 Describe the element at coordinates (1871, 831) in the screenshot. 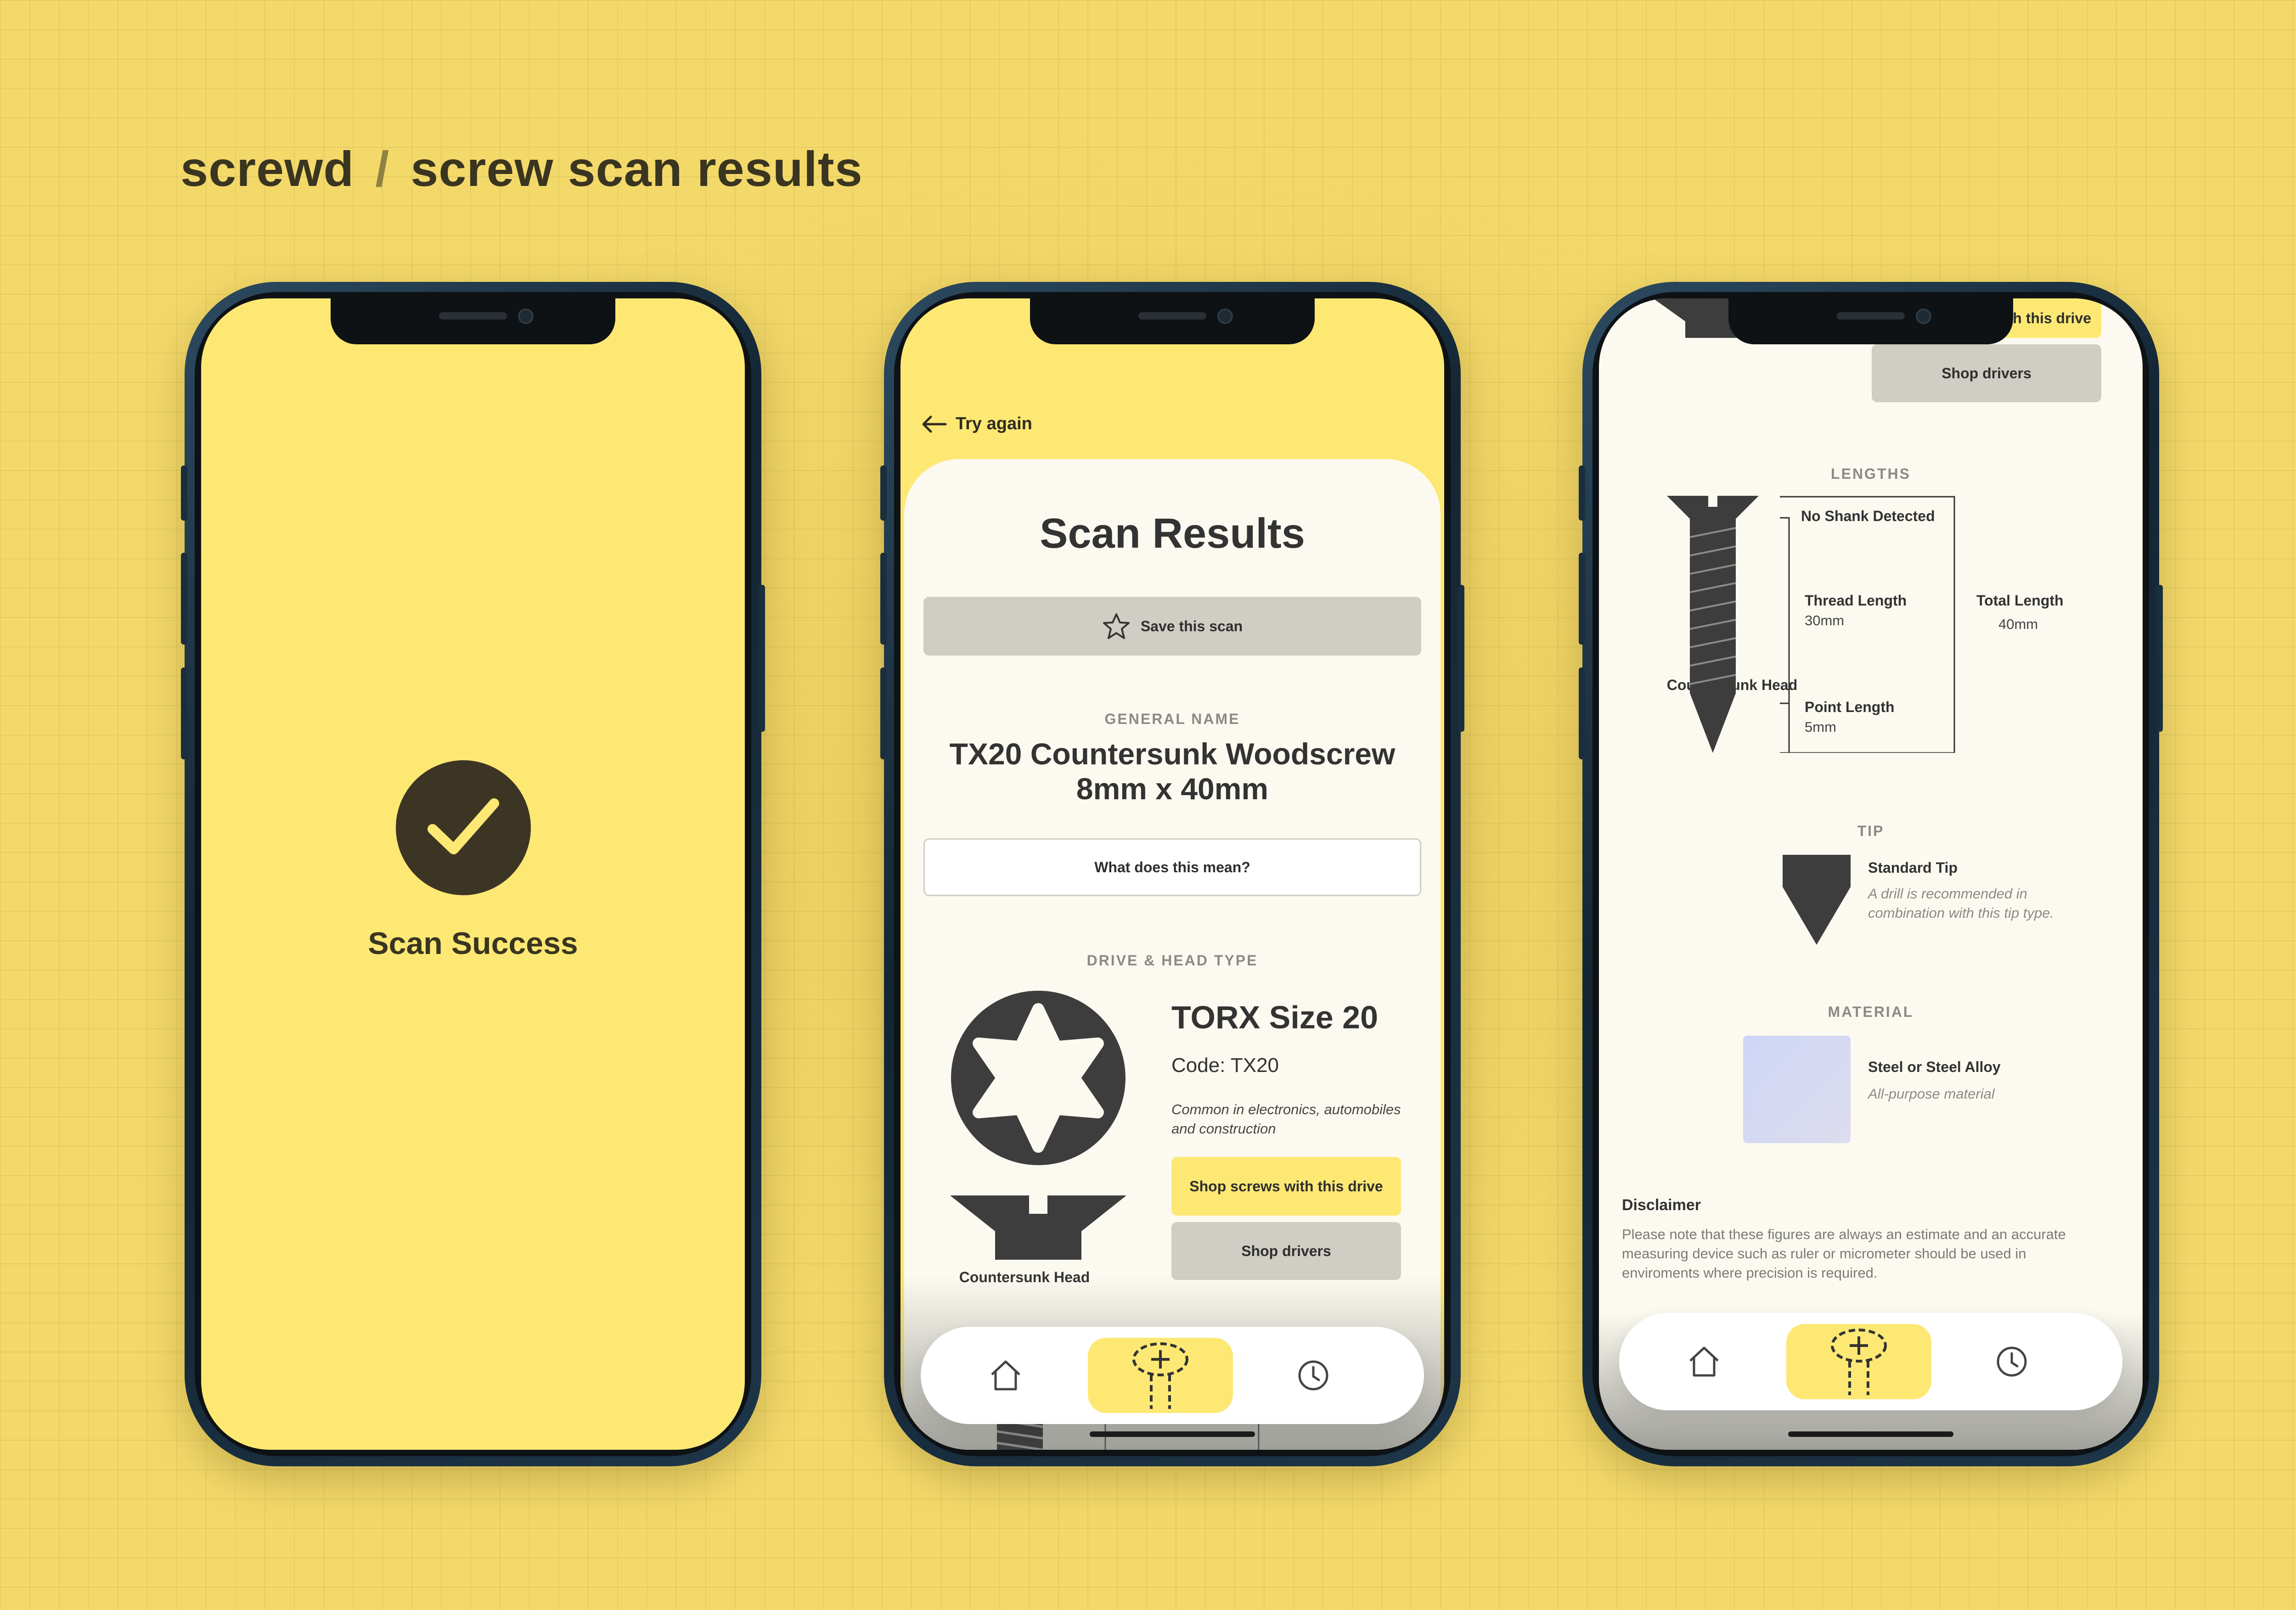

I see `tip-label: TIP` at that location.